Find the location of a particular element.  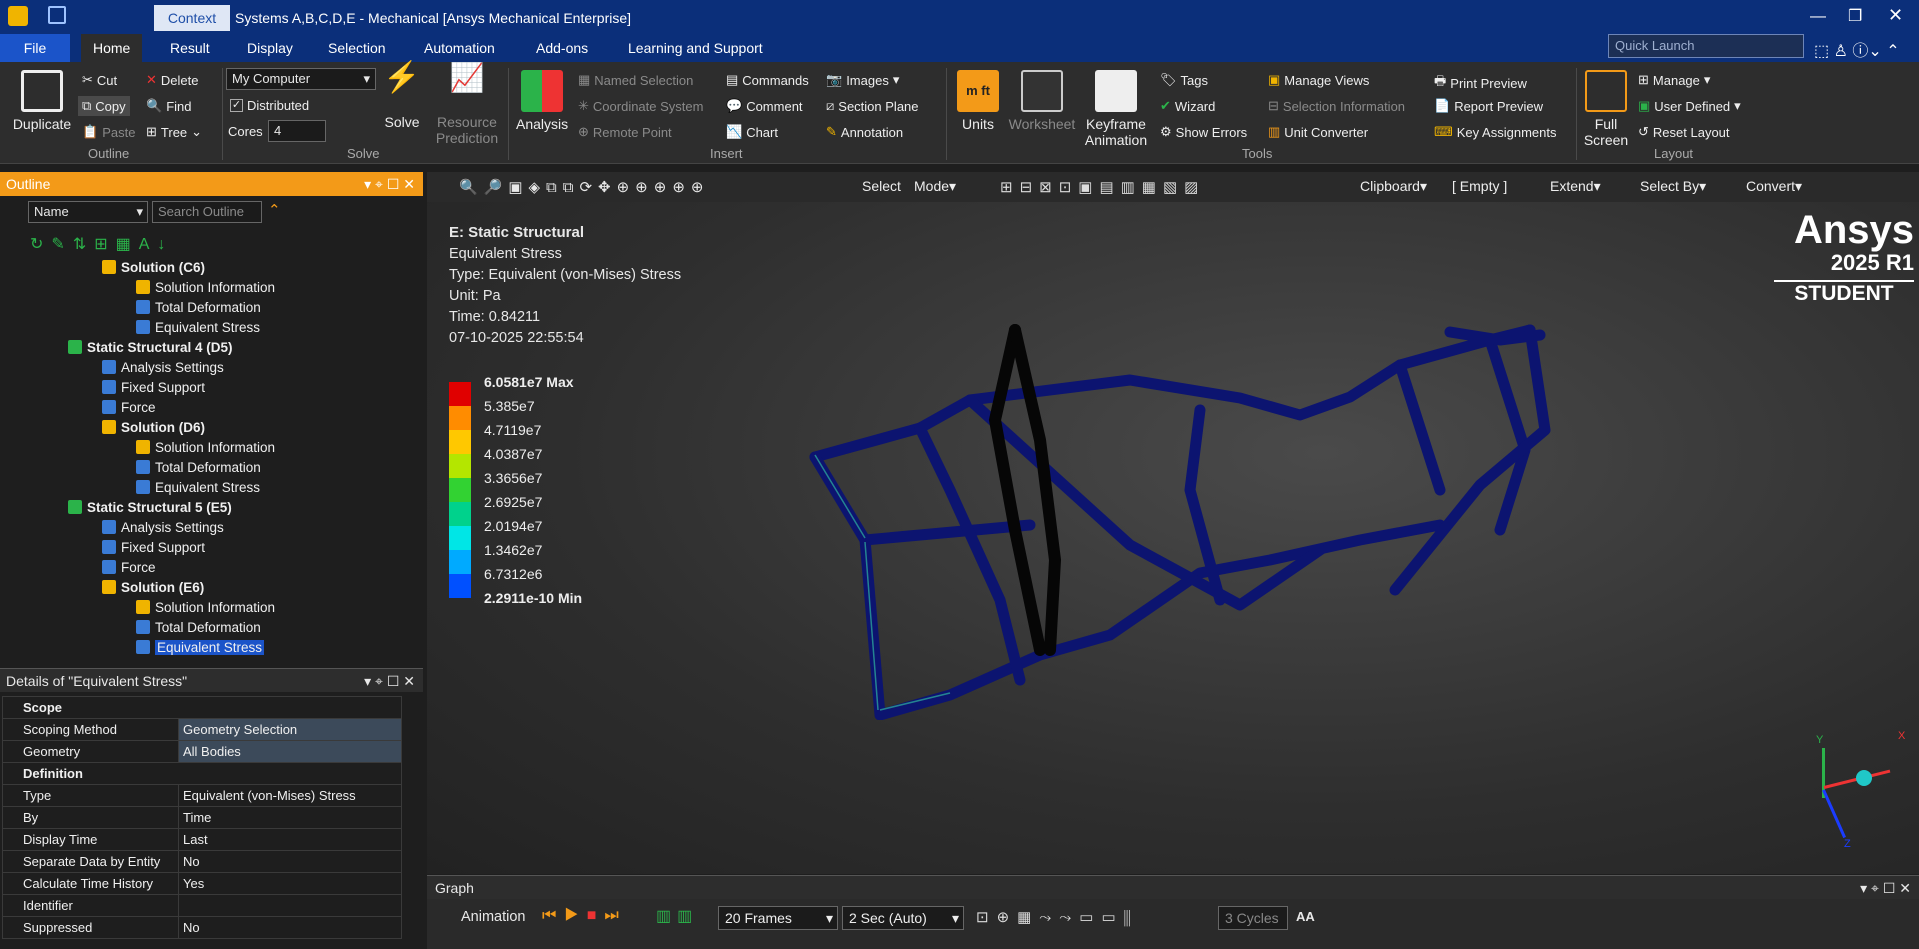

show-errors-button: ⚙ Show Errors is located at coordinates (1203, 132).